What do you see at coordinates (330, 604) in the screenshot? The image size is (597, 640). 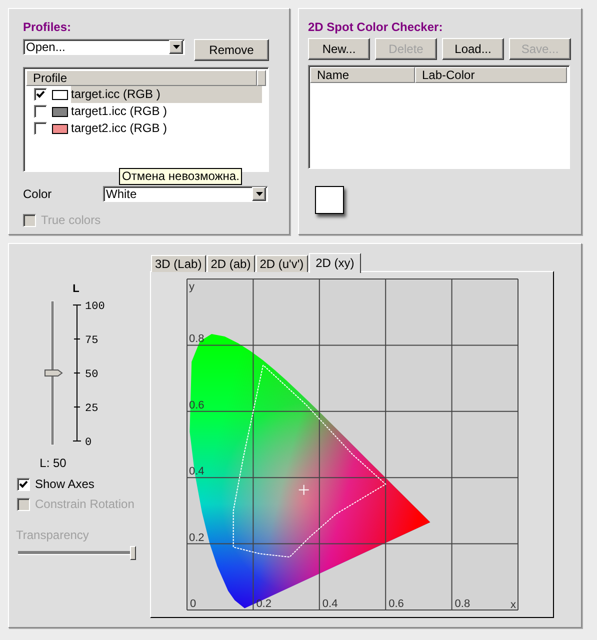 I see `axis-label: 0.4` at bounding box center [330, 604].